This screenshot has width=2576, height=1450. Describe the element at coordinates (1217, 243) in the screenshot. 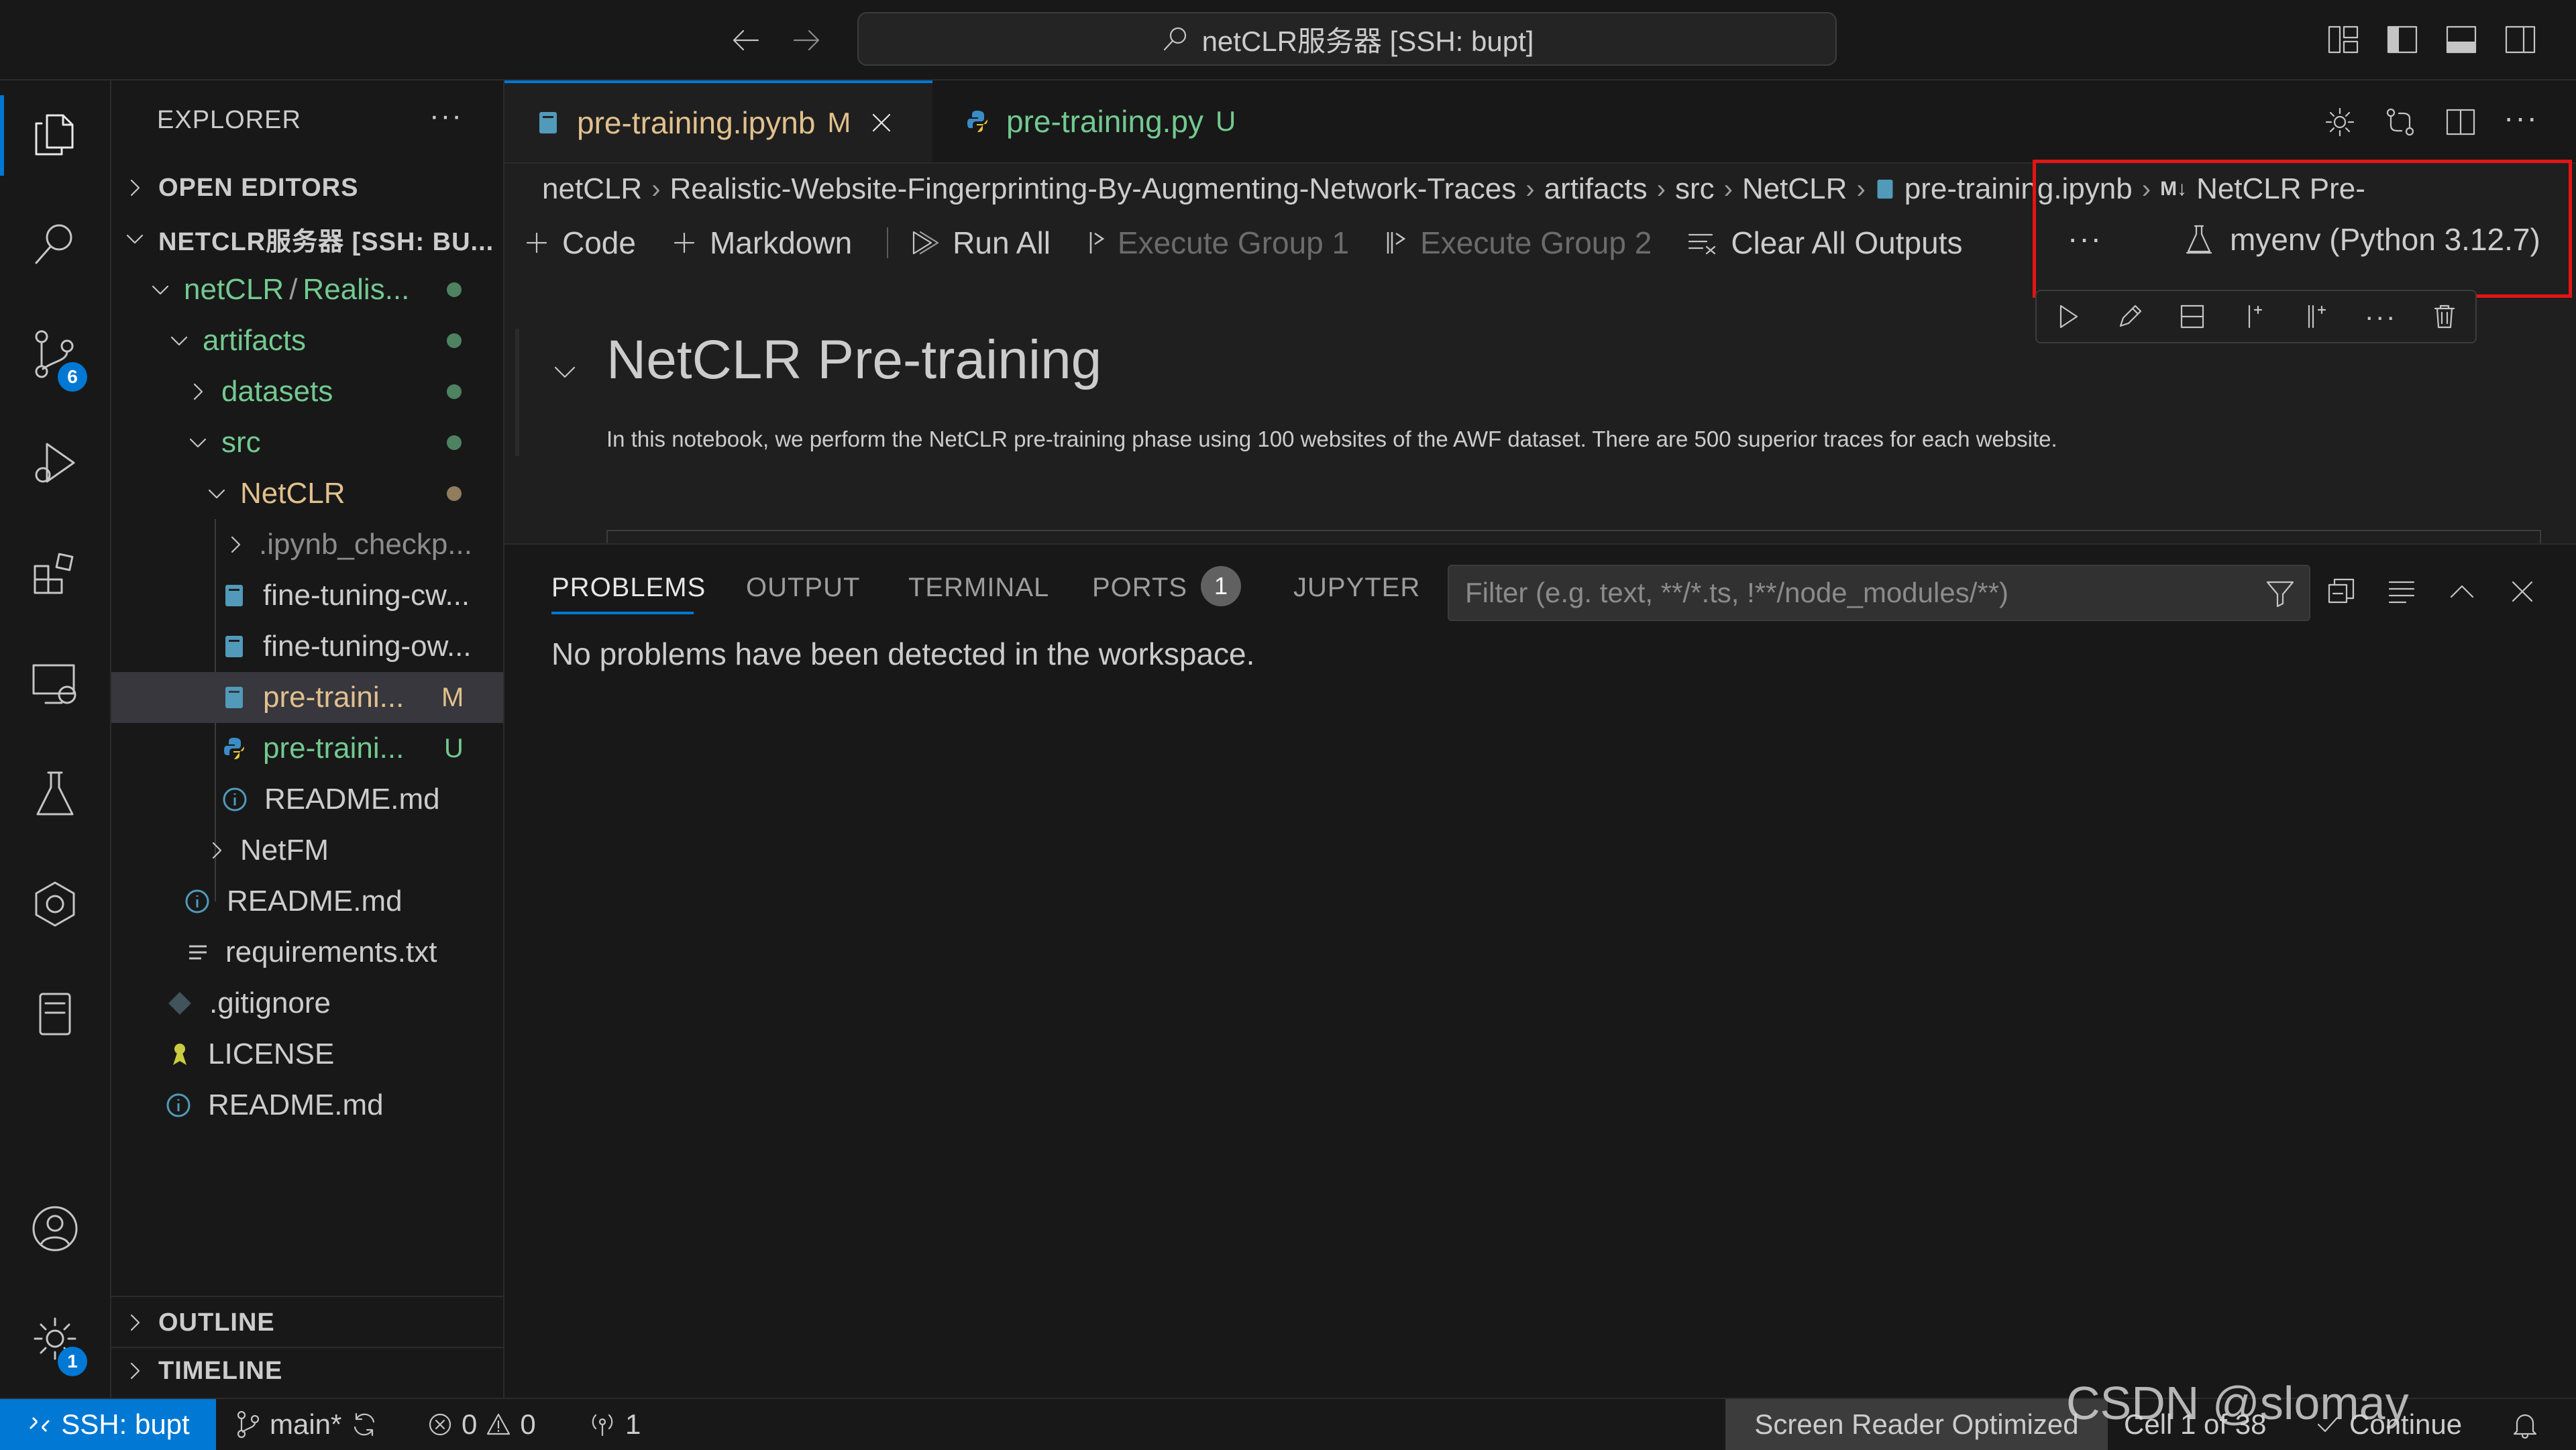

I see `execute-group-1-button: Execute Group 1` at that location.